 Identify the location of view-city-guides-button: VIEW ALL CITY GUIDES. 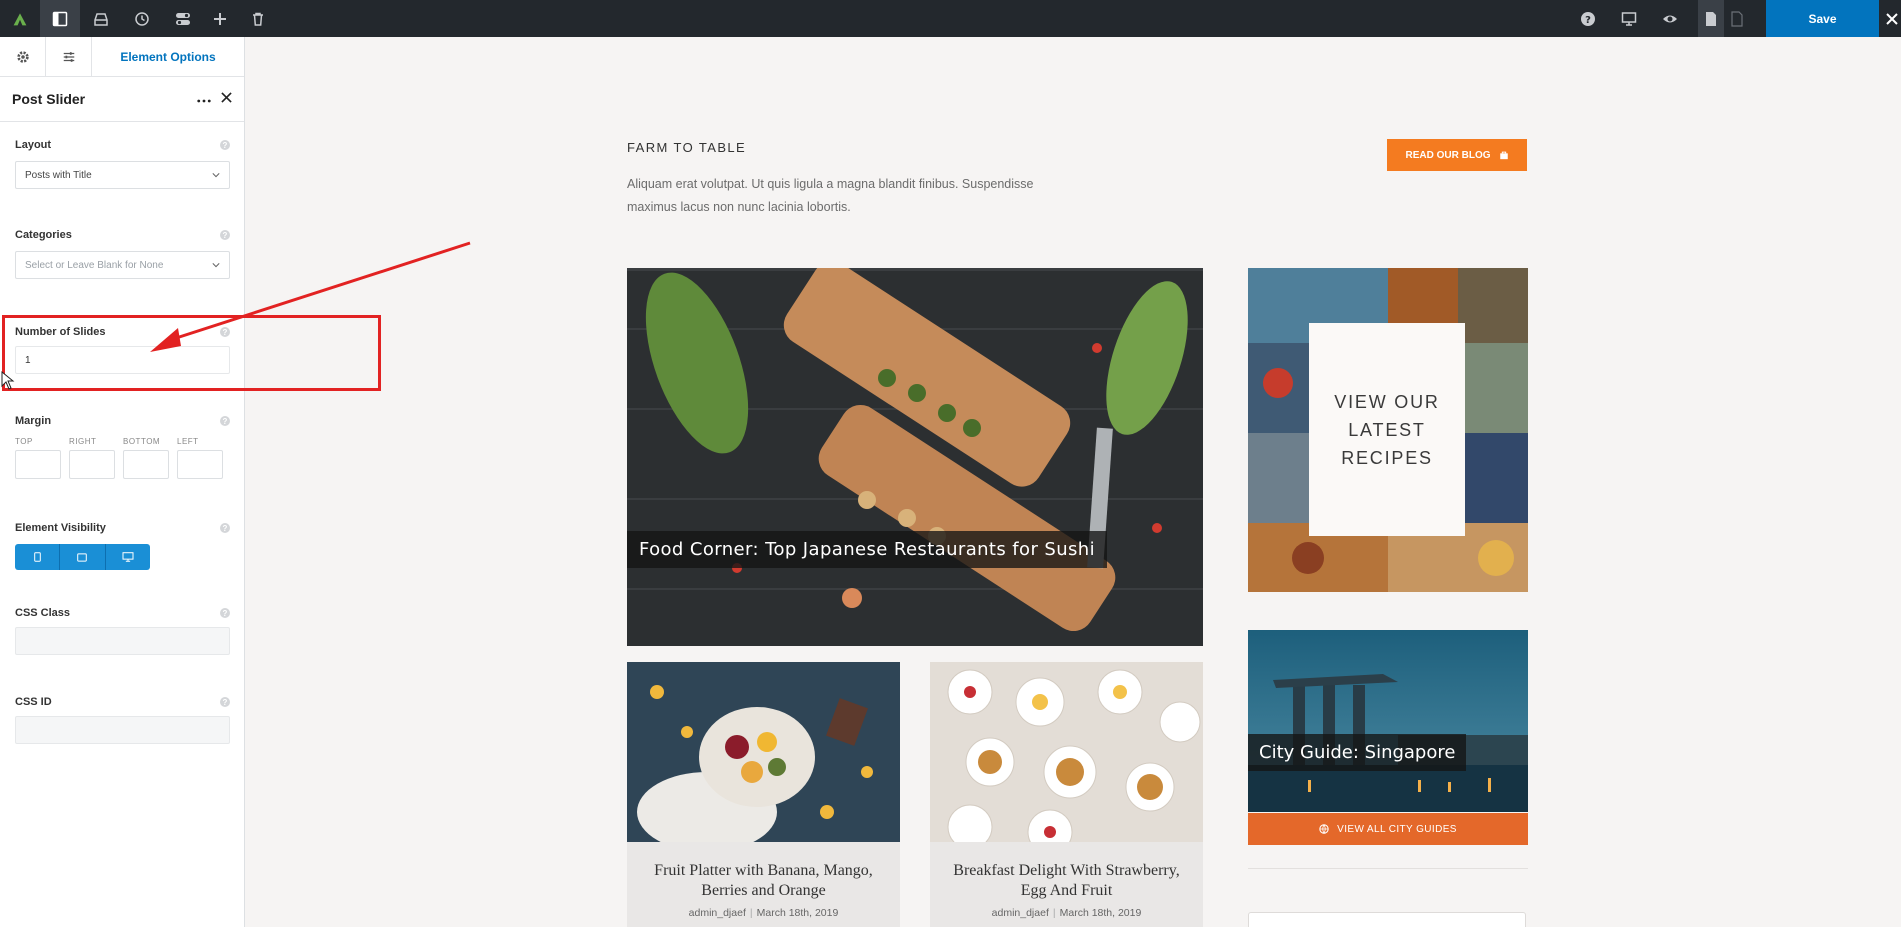
(1388, 829).